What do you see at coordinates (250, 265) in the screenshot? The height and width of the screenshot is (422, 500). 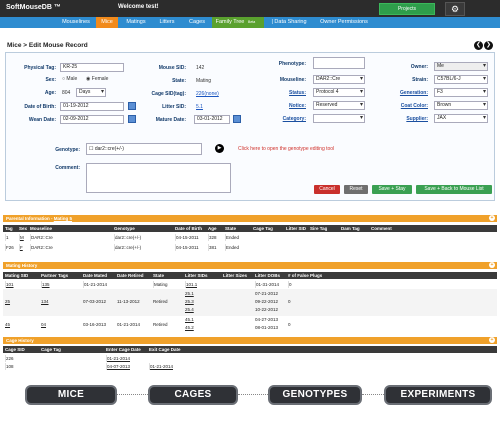 I see `mating-history-header: Mating History +` at bounding box center [250, 265].